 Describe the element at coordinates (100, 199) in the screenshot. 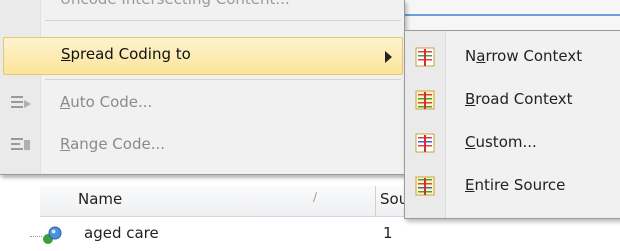

I see `column-header-name: Name` at that location.